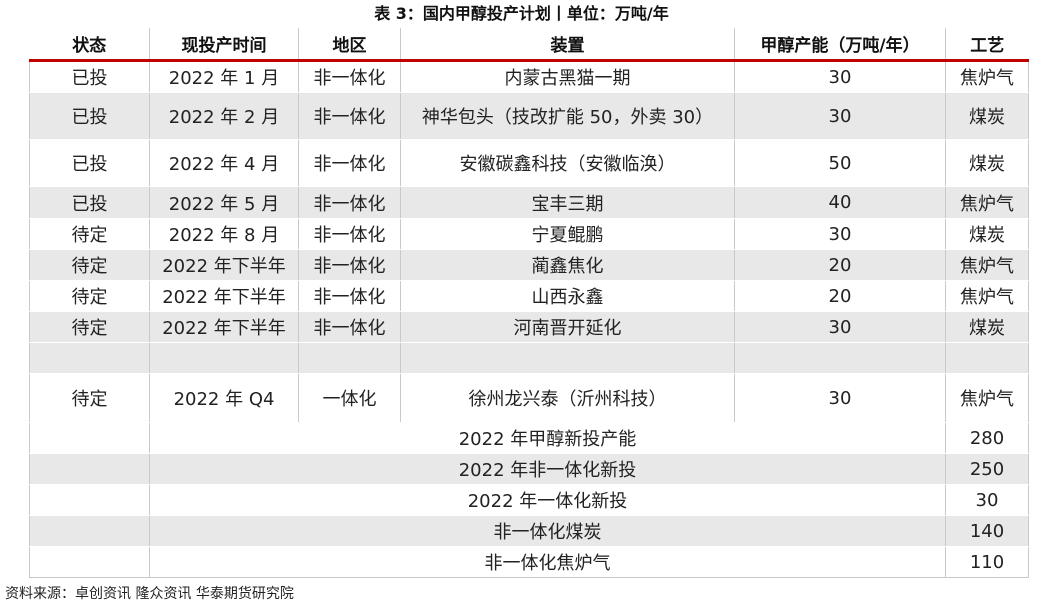 This screenshot has height=609, width=1043. I want to click on table-row: 待定 2022 年 8 月 非一体化 宁夏鲲鹏 30 煤炭, so click(529, 234).